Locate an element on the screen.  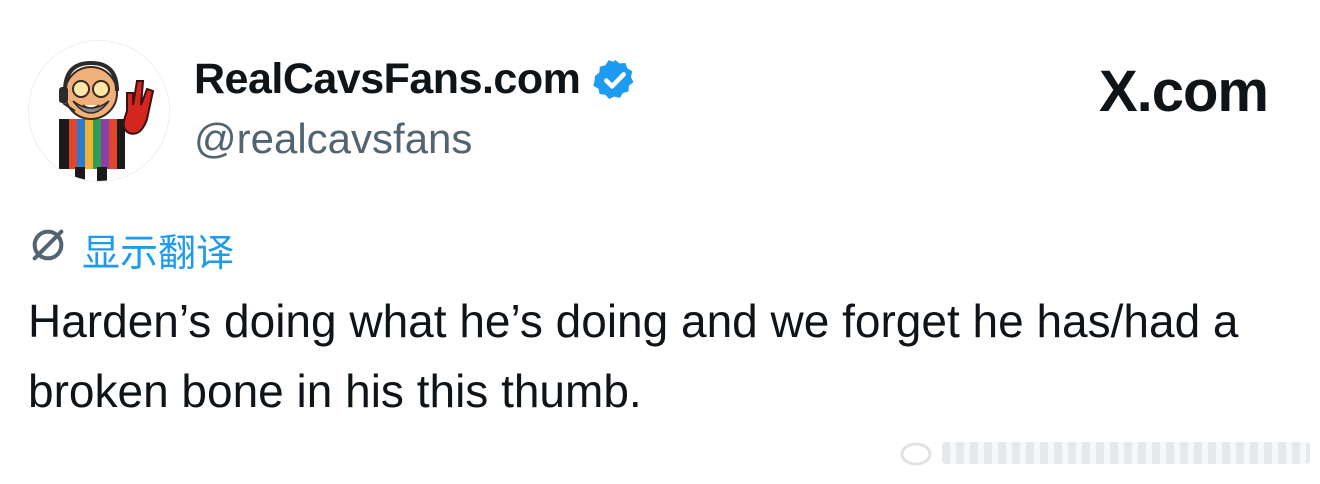
verified-badge-icon is located at coordinates (615, 80).